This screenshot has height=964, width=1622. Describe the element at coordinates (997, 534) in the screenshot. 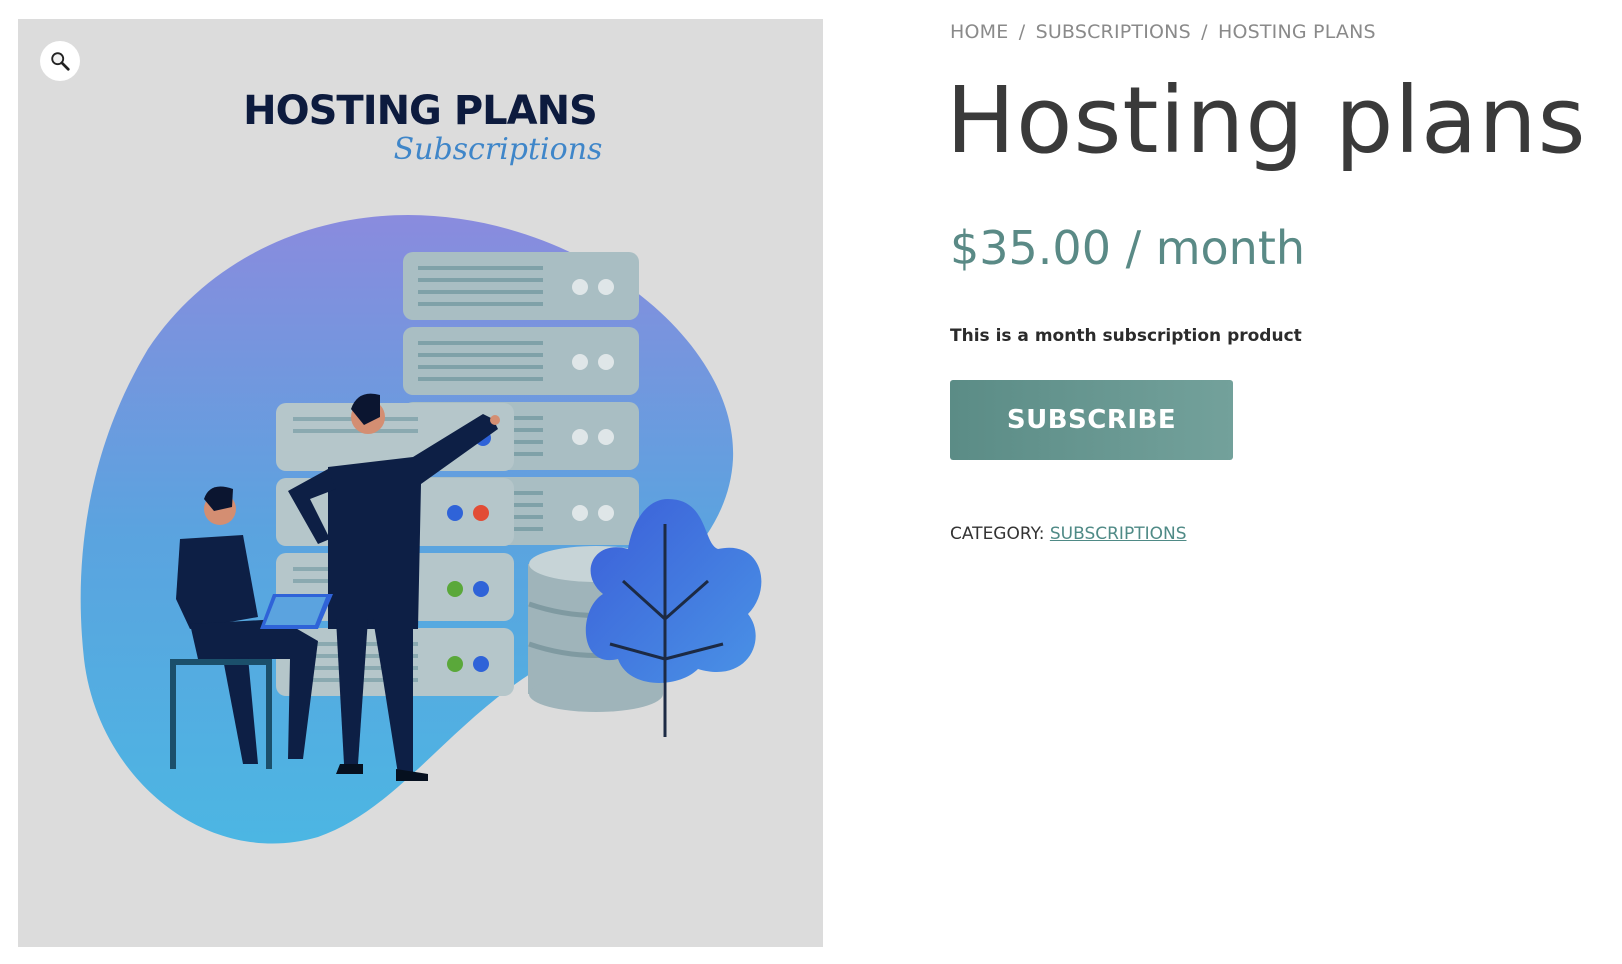

I see `category-label: CATEGORY:` at that location.